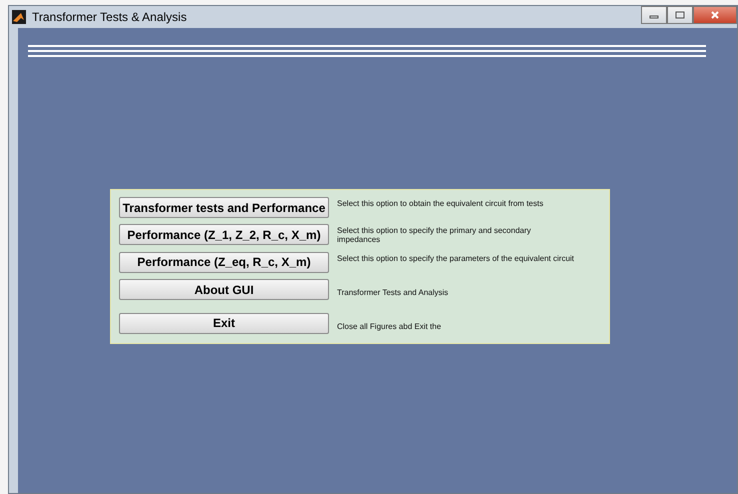 Image resolution: width=738 pixels, height=494 pixels. Describe the element at coordinates (224, 289) in the screenshot. I see `option-button: About GUI` at that location.